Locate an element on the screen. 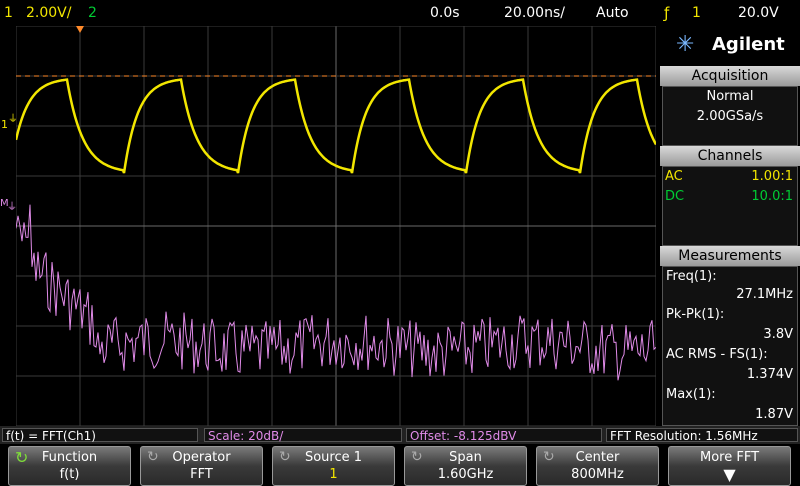  fft-resolution-readout: FFT Resolution: 1.56MHz is located at coordinates (702, 435).